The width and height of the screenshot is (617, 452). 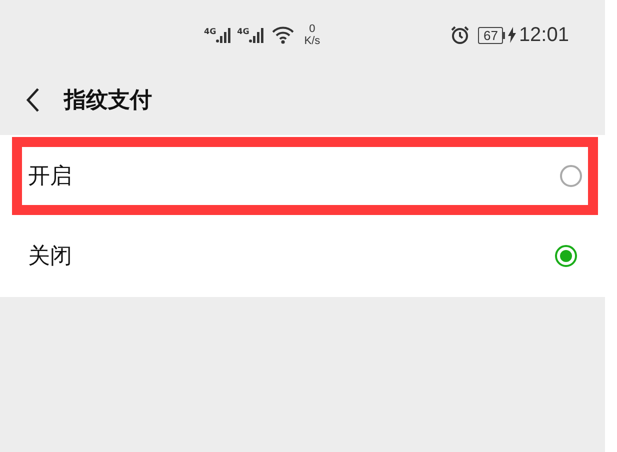 What do you see at coordinates (50, 177) in the screenshot?
I see `option-label: 开启` at bounding box center [50, 177].